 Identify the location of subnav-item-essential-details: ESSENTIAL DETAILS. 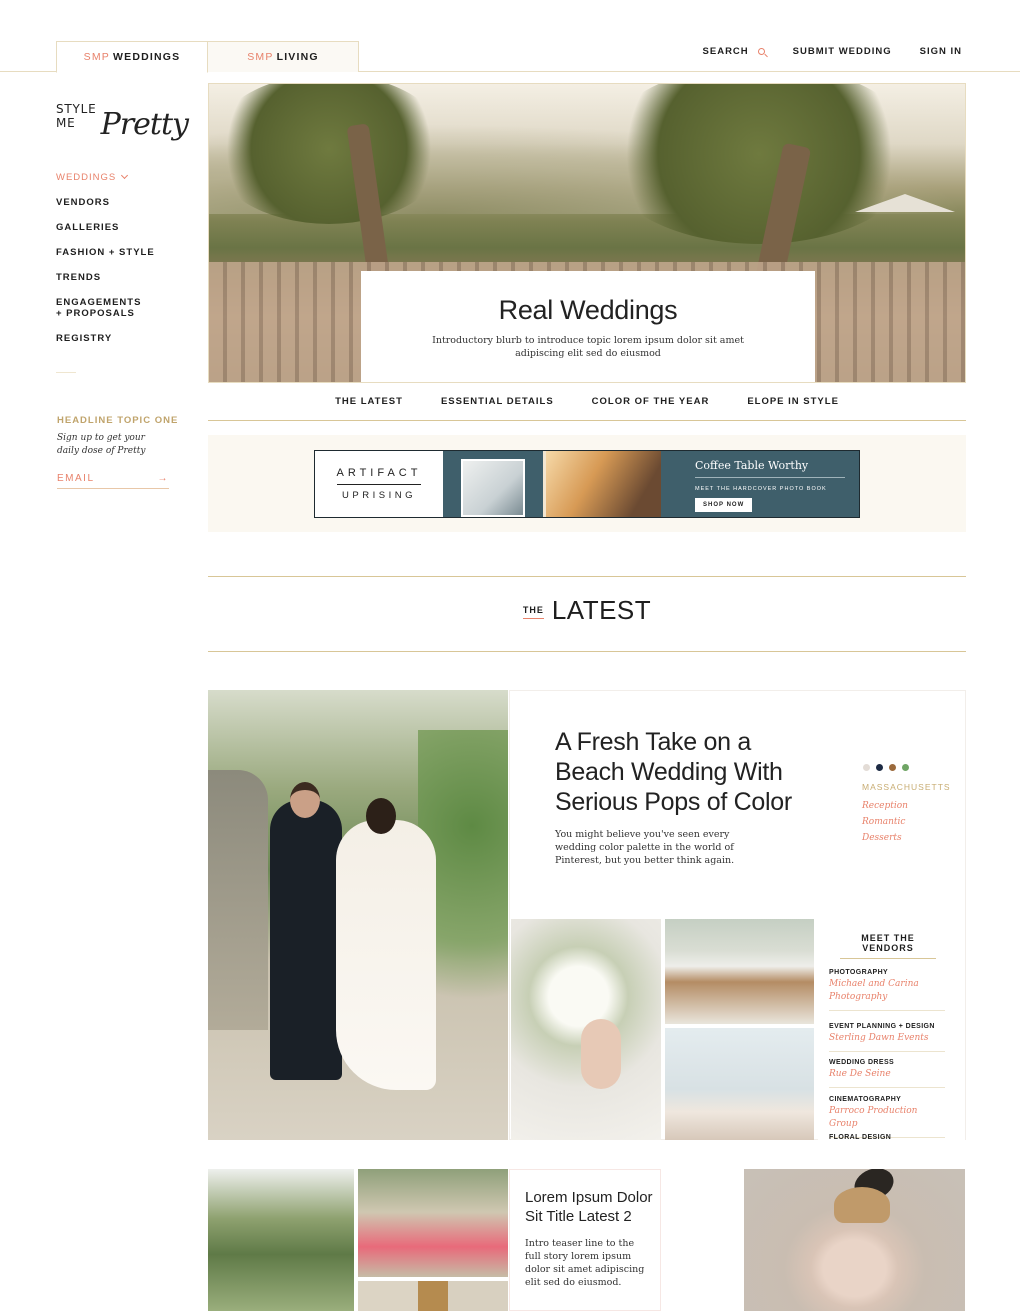
(497, 401).